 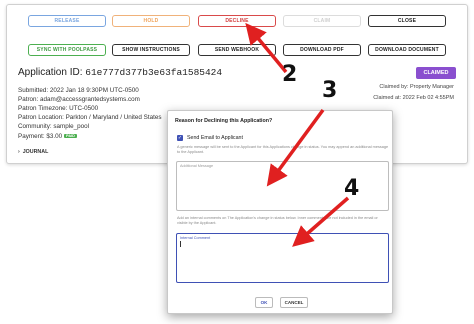 What do you see at coordinates (352, 188) in the screenshot?
I see `annotation-number-4: 4` at bounding box center [352, 188].